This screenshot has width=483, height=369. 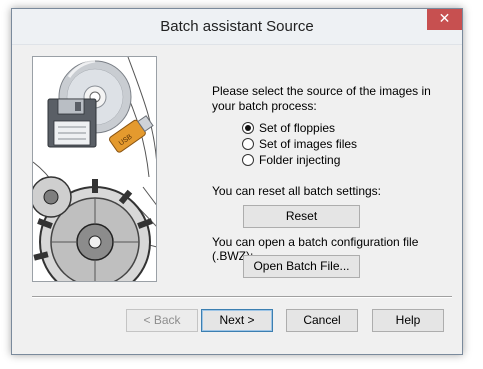 I want to click on title-bar: Batch assistant Source ✕, so click(x=237, y=27).